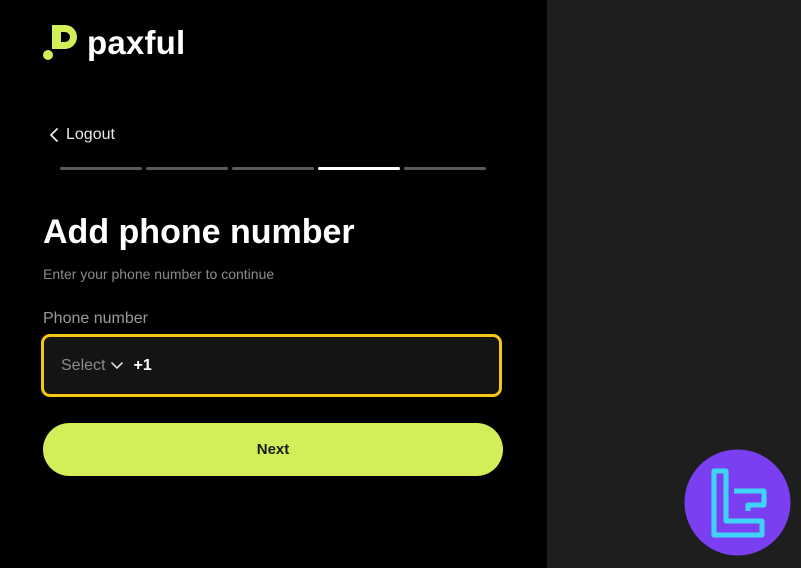 The image size is (801, 568). What do you see at coordinates (737, 502) in the screenshot?
I see `tradingfinder-logo-icon` at bounding box center [737, 502].